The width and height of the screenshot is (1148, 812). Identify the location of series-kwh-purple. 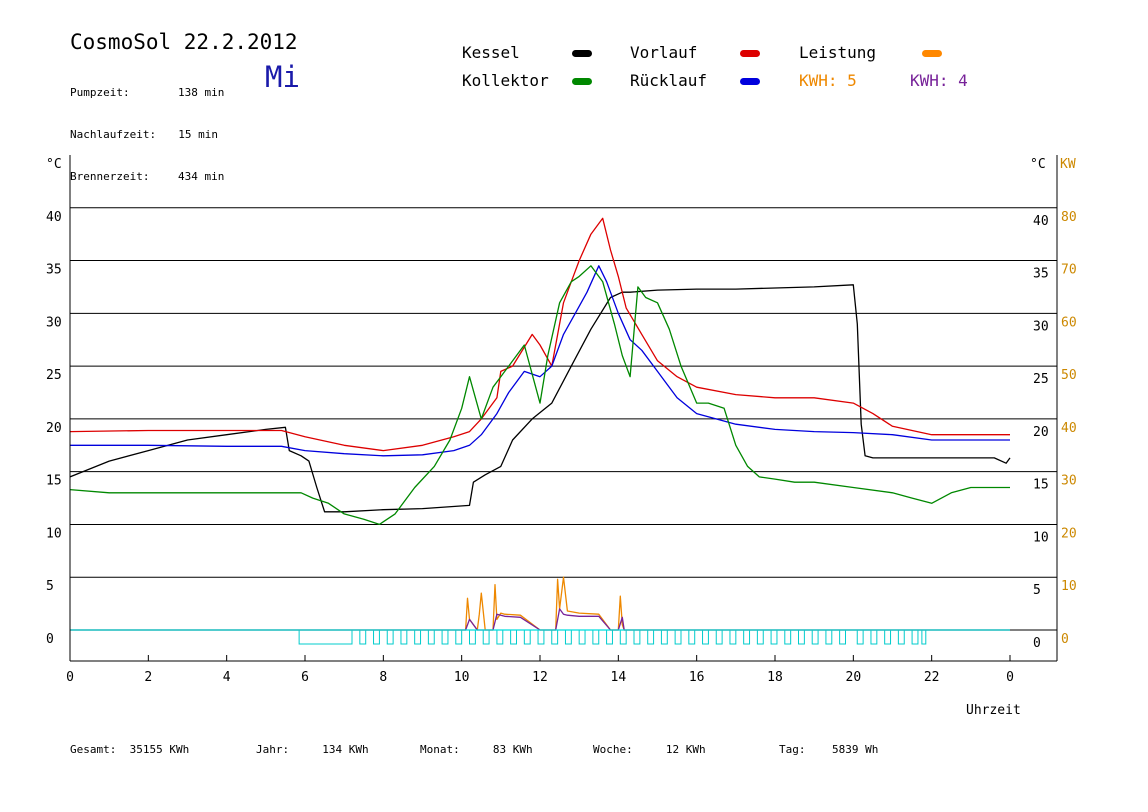
(540, 619).